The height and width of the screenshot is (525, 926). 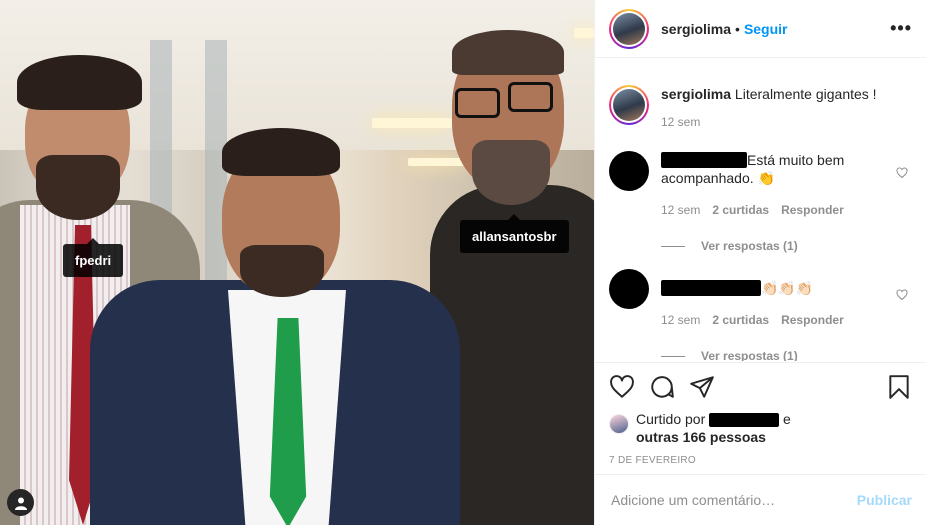 I want to click on photo-tag-fpedri: fpedri, so click(x=93, y=257).